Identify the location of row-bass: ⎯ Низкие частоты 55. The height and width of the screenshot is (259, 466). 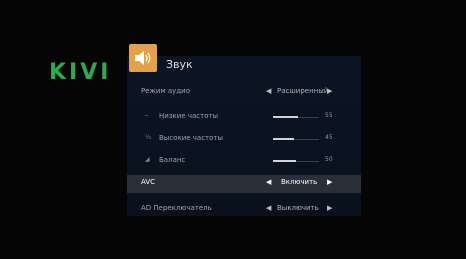
(244, 118).